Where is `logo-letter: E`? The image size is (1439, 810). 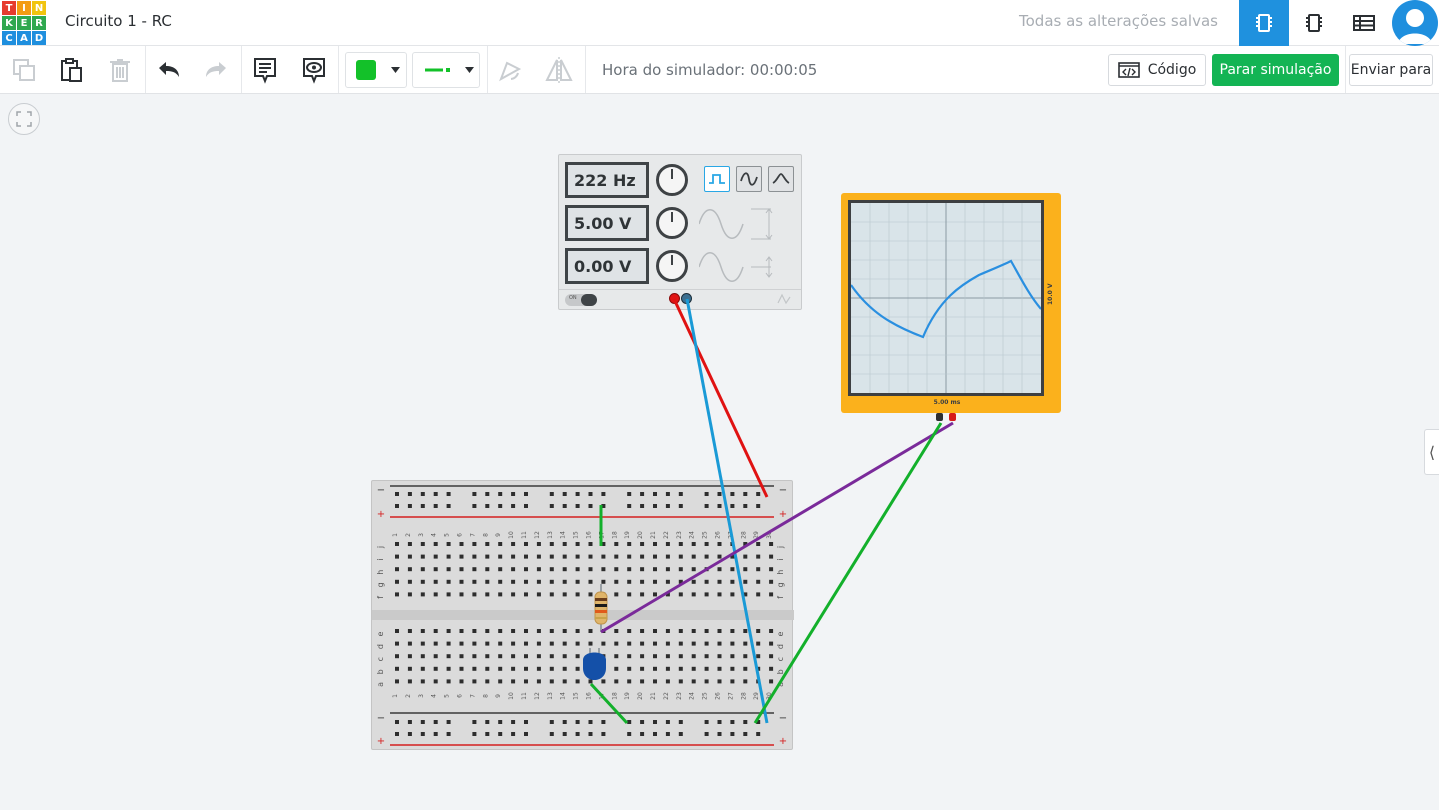
logo-letter: E is located at coordinates (24, 23).